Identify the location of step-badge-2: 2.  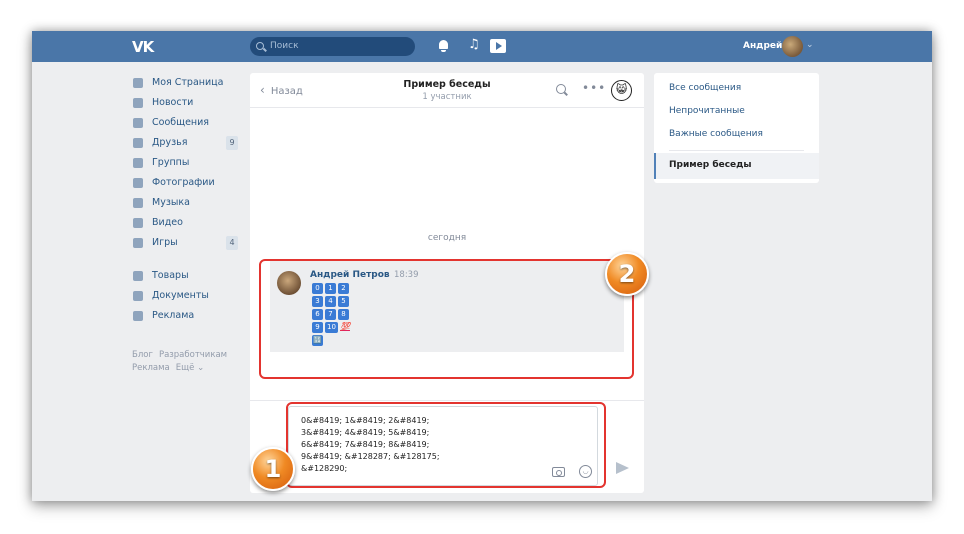
(627, 274).